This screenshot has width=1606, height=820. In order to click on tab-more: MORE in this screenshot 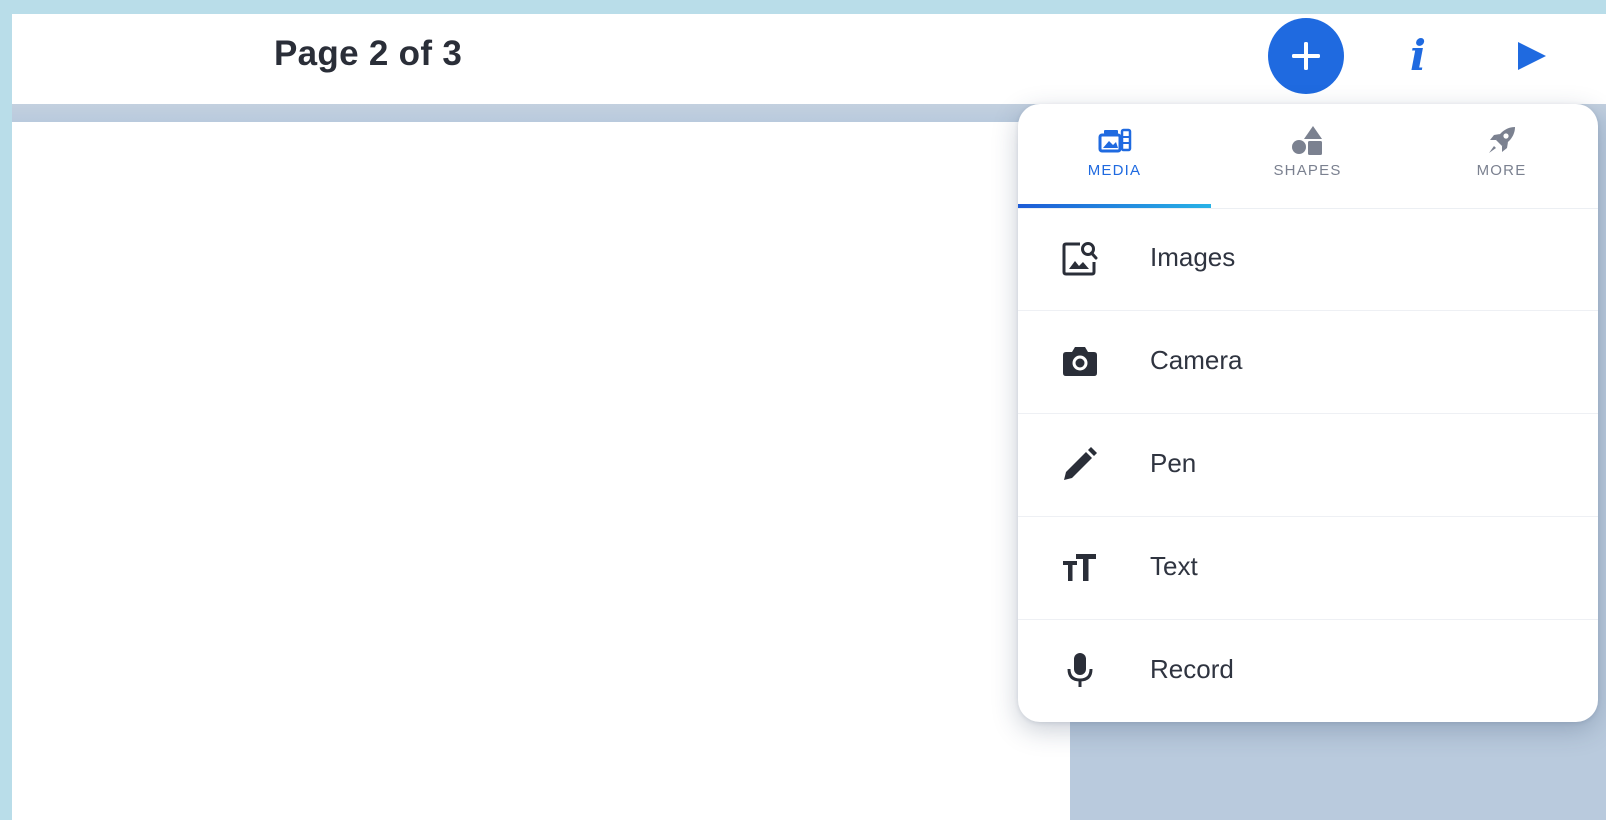, I will do `click(1501, 156)`.